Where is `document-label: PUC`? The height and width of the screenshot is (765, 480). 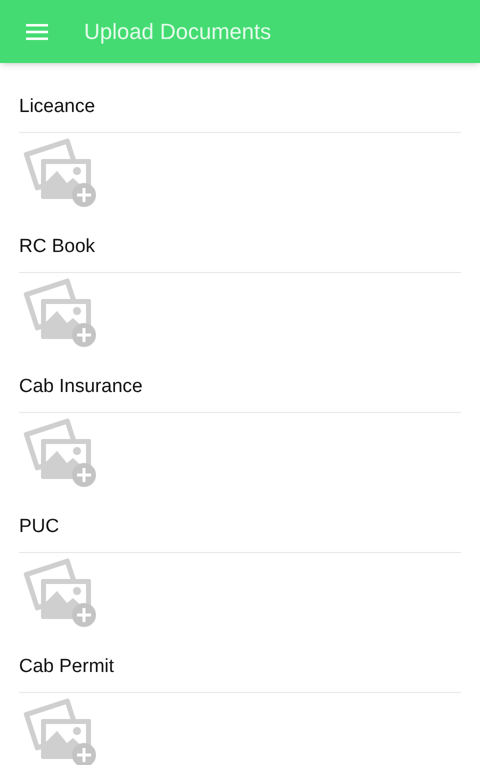
document-label: PUC is located at coordinates (240, 534).